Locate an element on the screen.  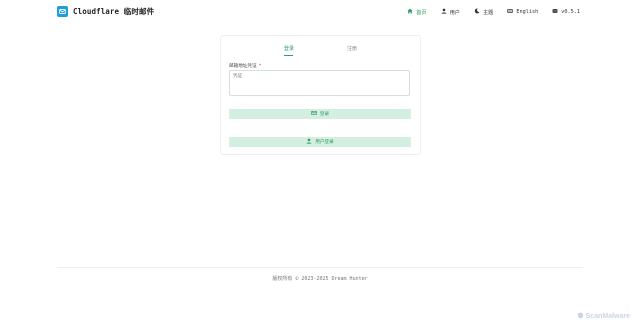
login-button: 登录 is located at coordinates (320, 114).